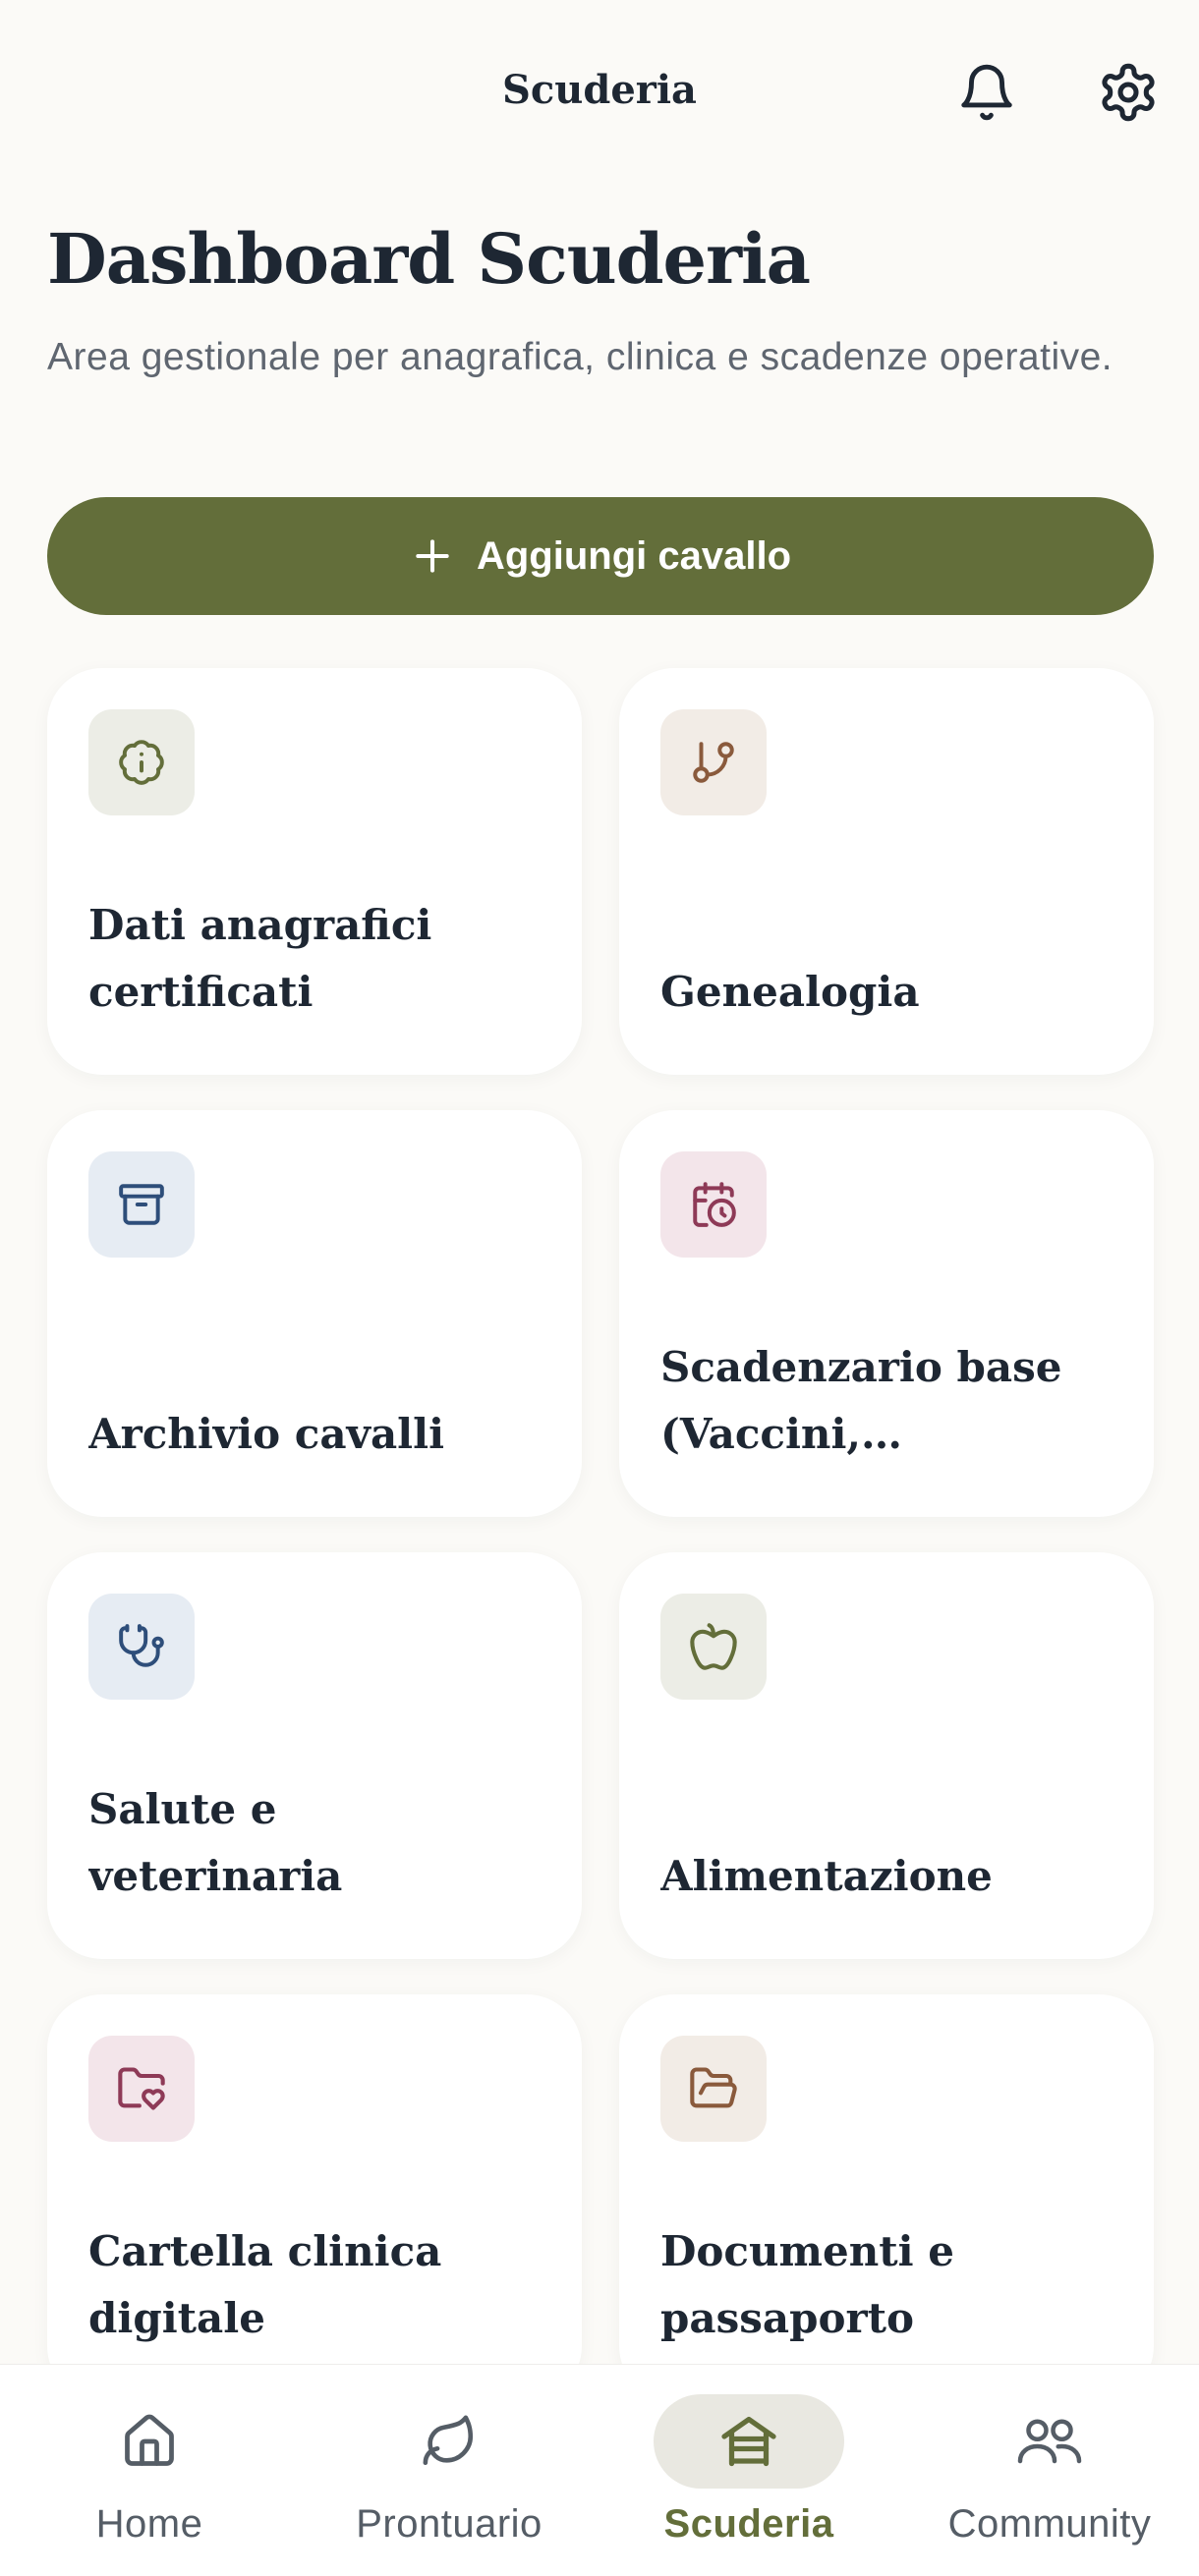 This screenshot has height=2576, width=1199. I want to click on card-documenti-passaporto: Documenti e passaporto, so click(886, 2197).